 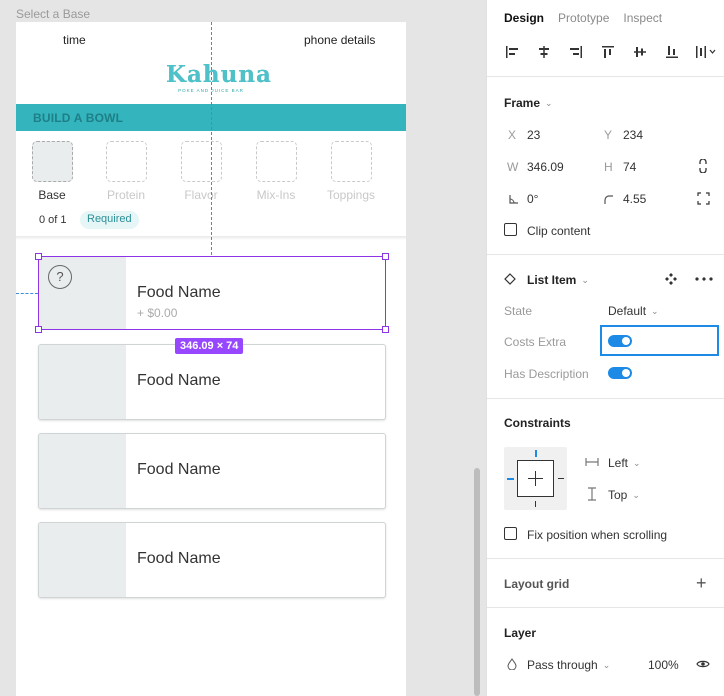 What do you see at coordinates (126, 195) in the screenshot?
I see `step-label: Protein` at bounding box center [126, 195].